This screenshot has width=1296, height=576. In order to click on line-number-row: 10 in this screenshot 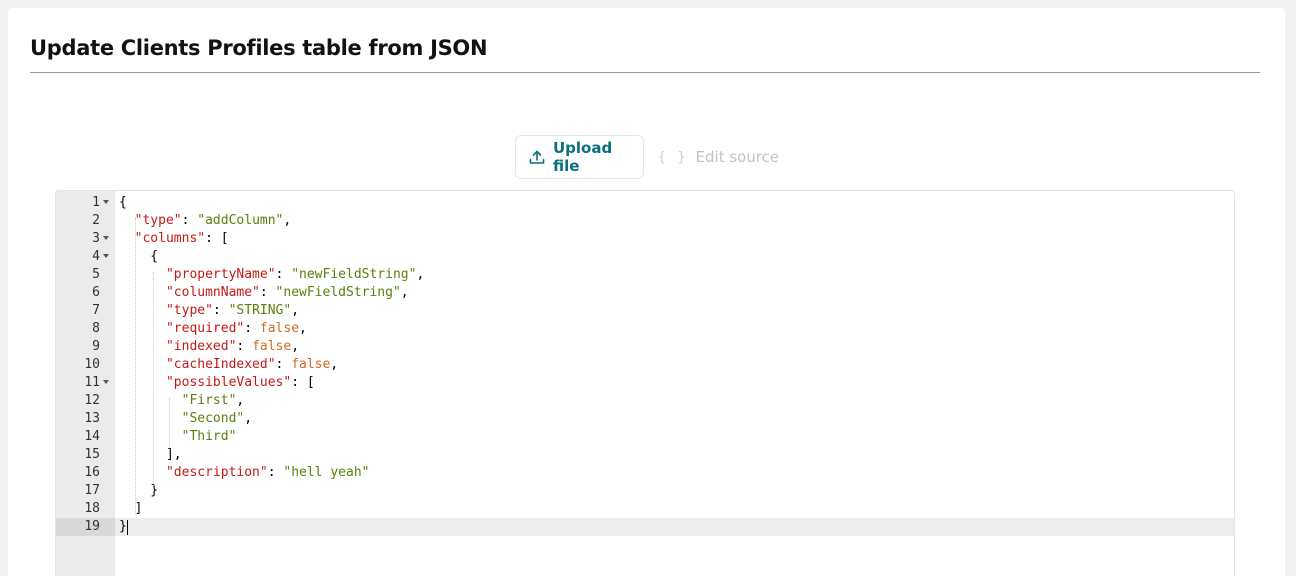, I will do `click(85, 365)`.